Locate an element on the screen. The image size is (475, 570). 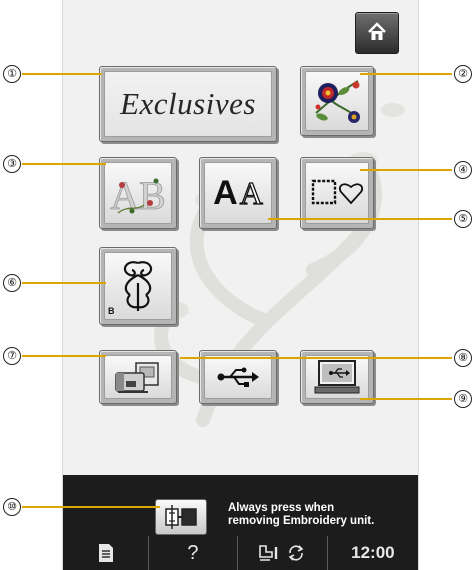
floral-alphabet-button: AB is located at coordinates (138, 193).